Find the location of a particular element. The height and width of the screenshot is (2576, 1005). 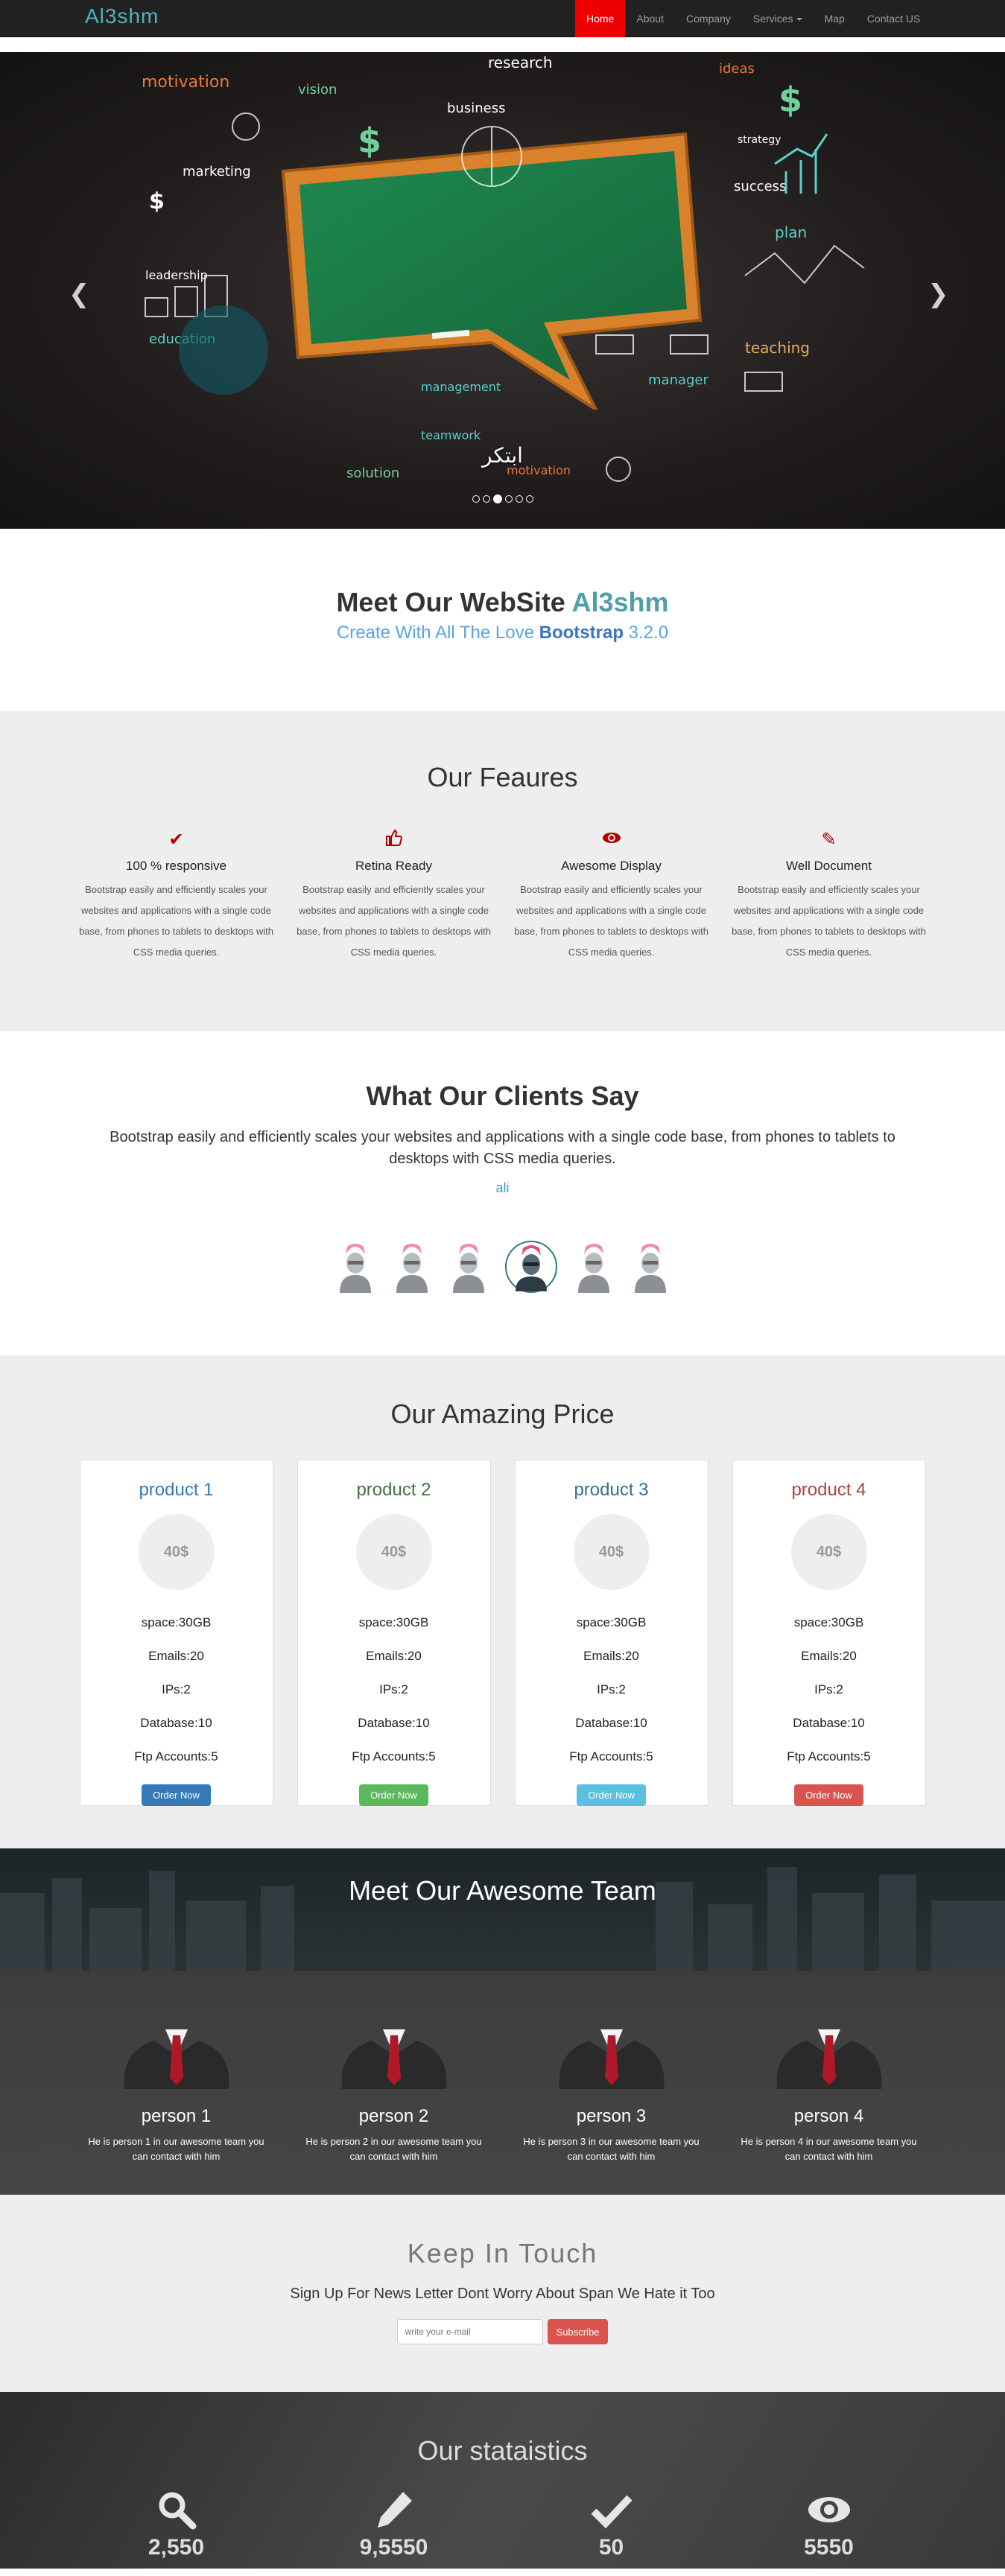

doodle-label: strategy is located at coordinates (760, 140).